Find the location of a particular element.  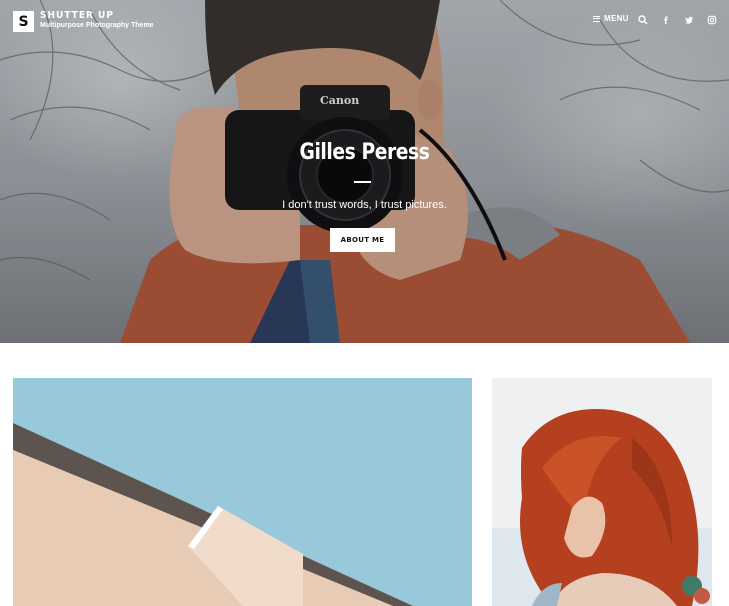

menu-button: MENU is located at coordinates (611, 18).